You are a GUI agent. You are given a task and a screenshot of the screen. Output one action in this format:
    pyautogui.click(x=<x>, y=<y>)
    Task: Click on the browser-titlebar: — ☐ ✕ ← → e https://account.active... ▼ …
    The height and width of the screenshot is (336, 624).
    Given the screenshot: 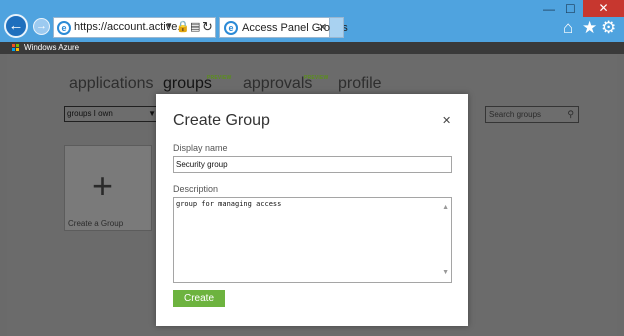 What is the action you would take?
    pyautogui.click(x=312, y=21)
    